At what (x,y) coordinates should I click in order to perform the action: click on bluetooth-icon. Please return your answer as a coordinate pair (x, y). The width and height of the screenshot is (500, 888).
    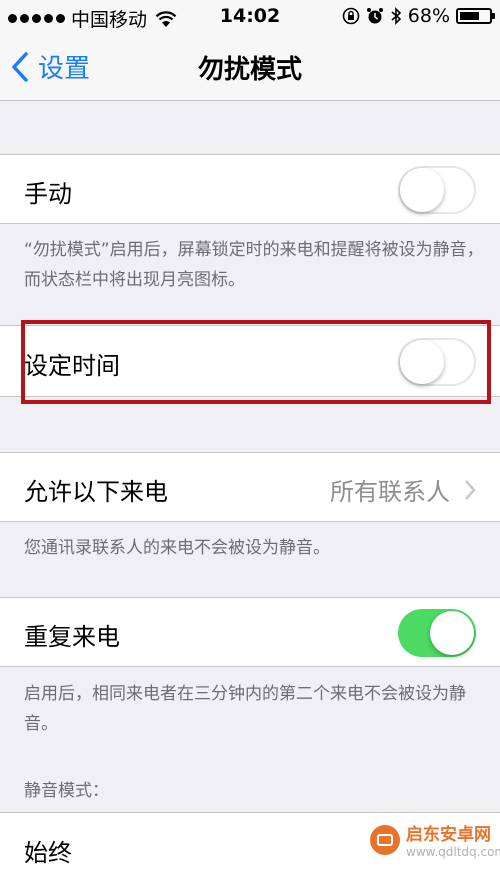
    Looking at the image, I should click on (396, 16).